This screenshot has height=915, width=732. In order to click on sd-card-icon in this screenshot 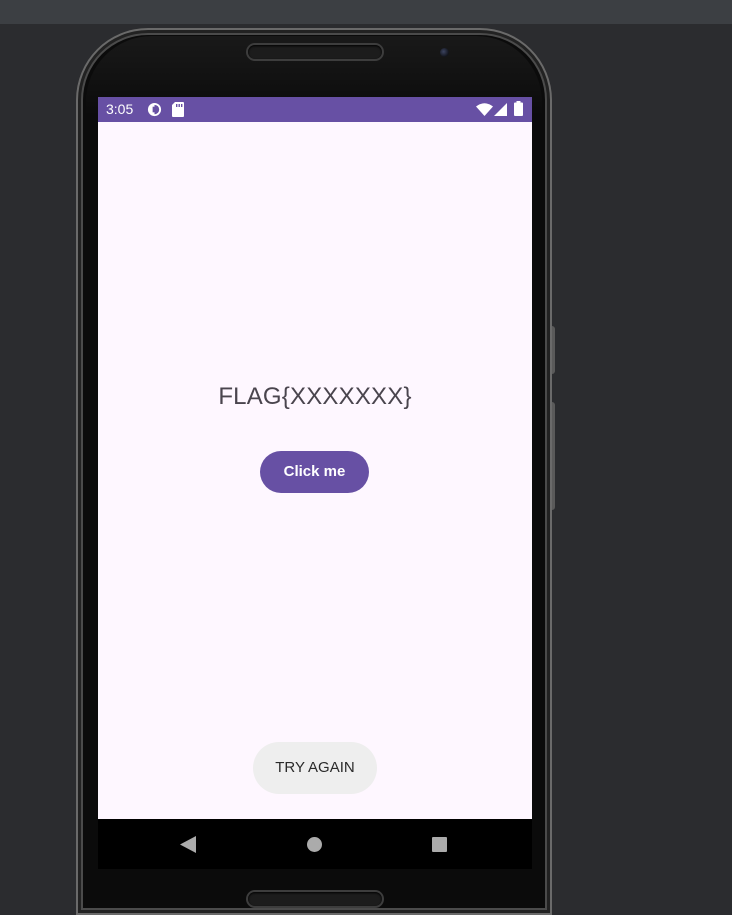, I will do `click(178, 111)`.